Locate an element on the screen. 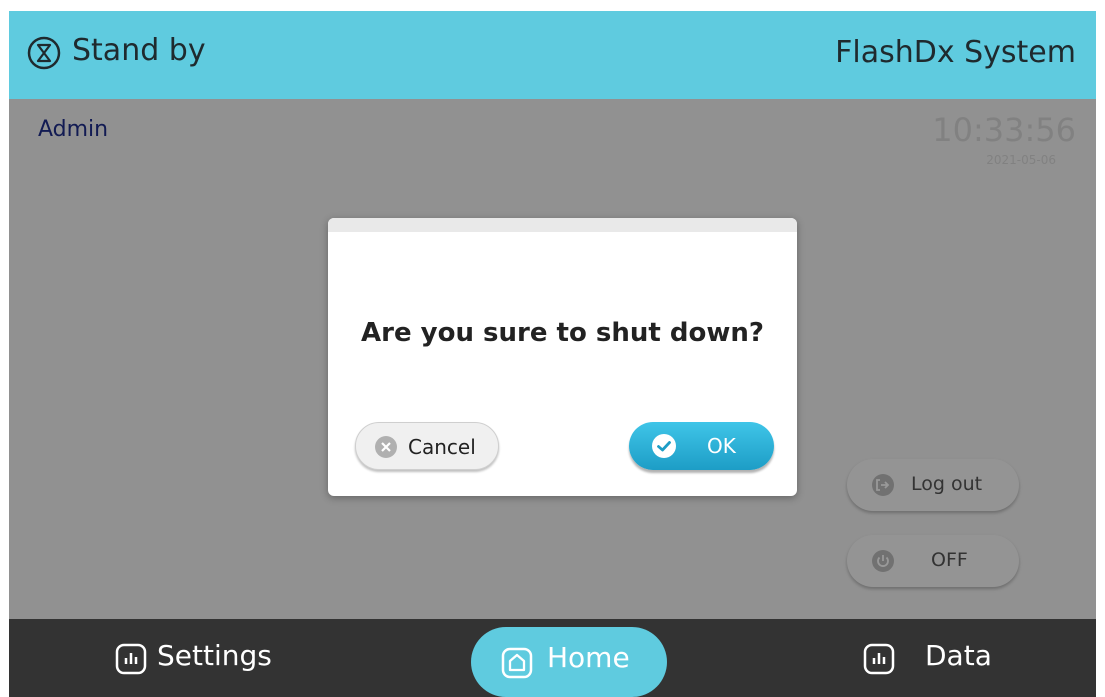  dialog-top-bar is located at coordinates (562, 225).